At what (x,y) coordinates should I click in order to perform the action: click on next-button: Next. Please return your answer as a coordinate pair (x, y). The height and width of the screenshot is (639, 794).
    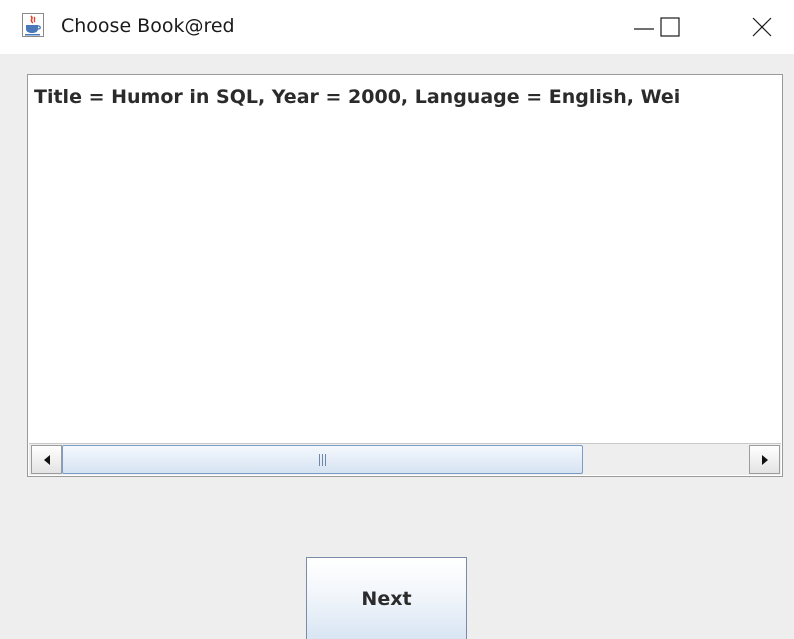
    Looking at the image, I should click on (386, 598).